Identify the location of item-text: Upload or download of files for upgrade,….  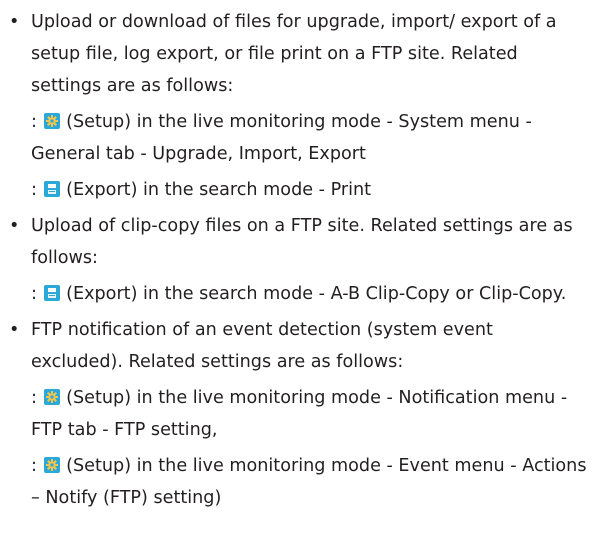
(294, 54).